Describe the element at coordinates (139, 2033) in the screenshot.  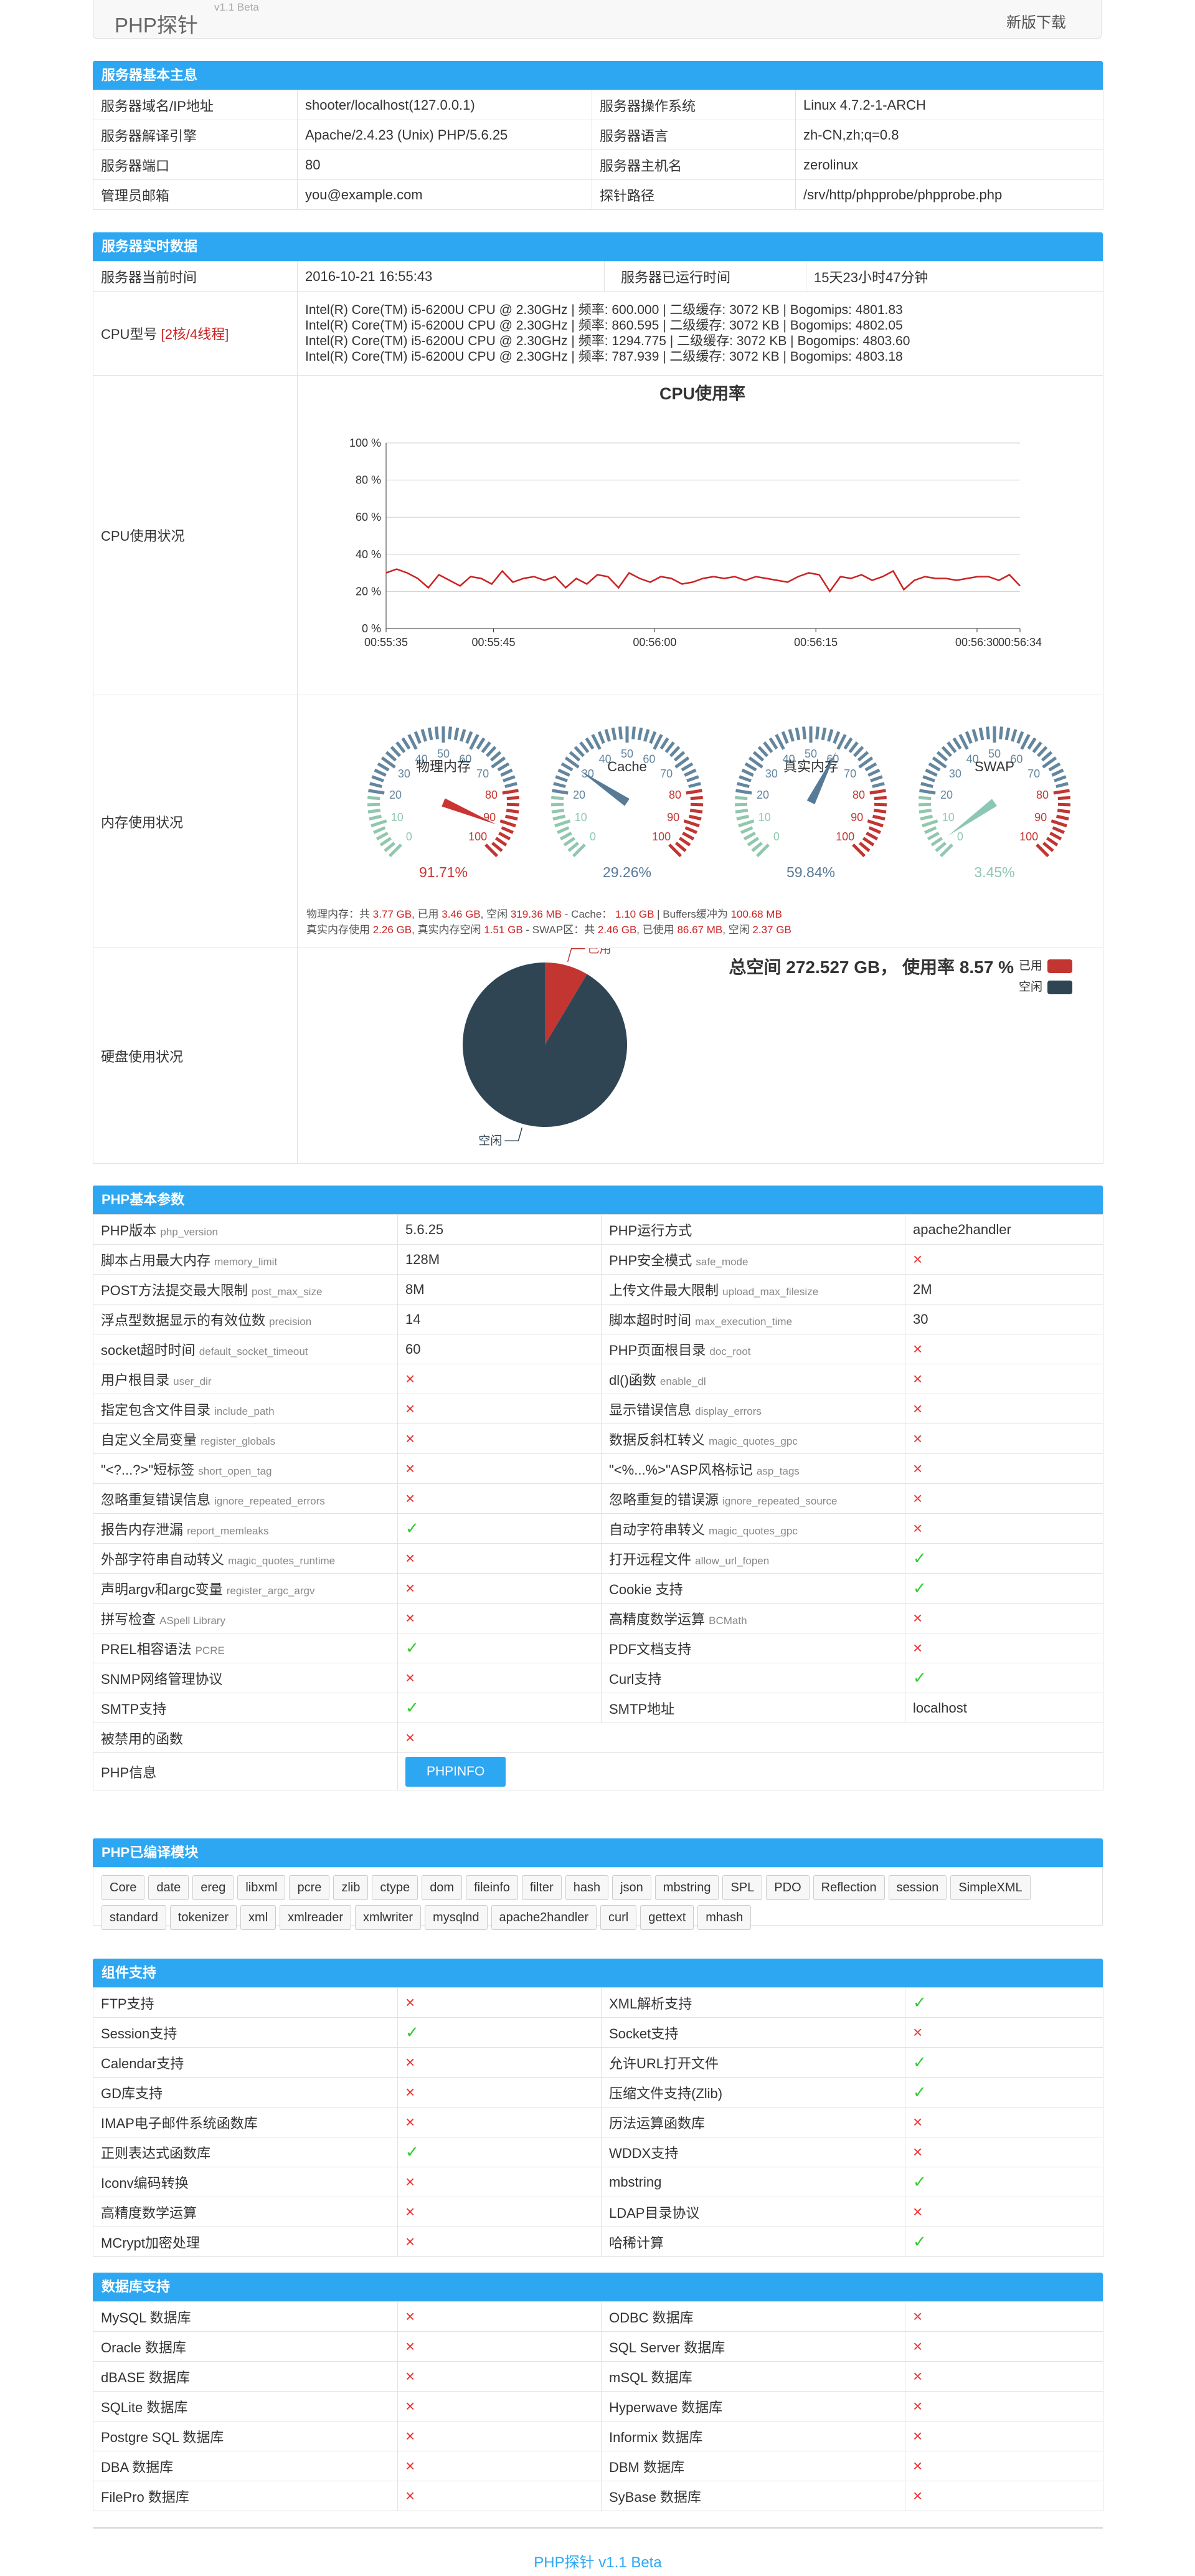
I see `feature-name: Session支持` at that location.